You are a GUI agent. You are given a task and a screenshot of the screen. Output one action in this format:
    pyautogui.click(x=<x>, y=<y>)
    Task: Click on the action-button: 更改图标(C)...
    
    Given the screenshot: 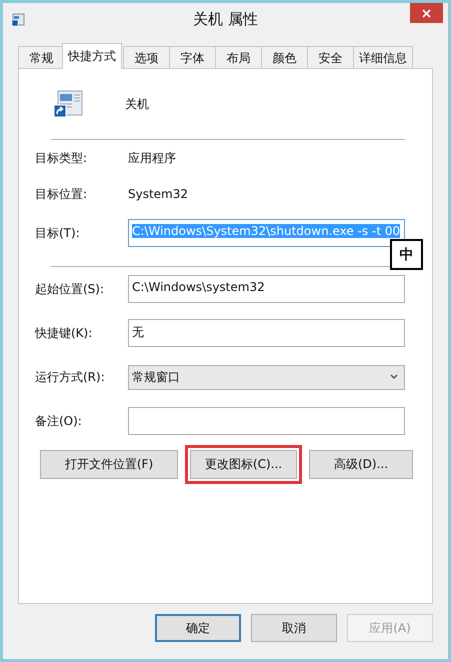 What is the action you would take?
    pyautogui.click(x=243, y=464)
    